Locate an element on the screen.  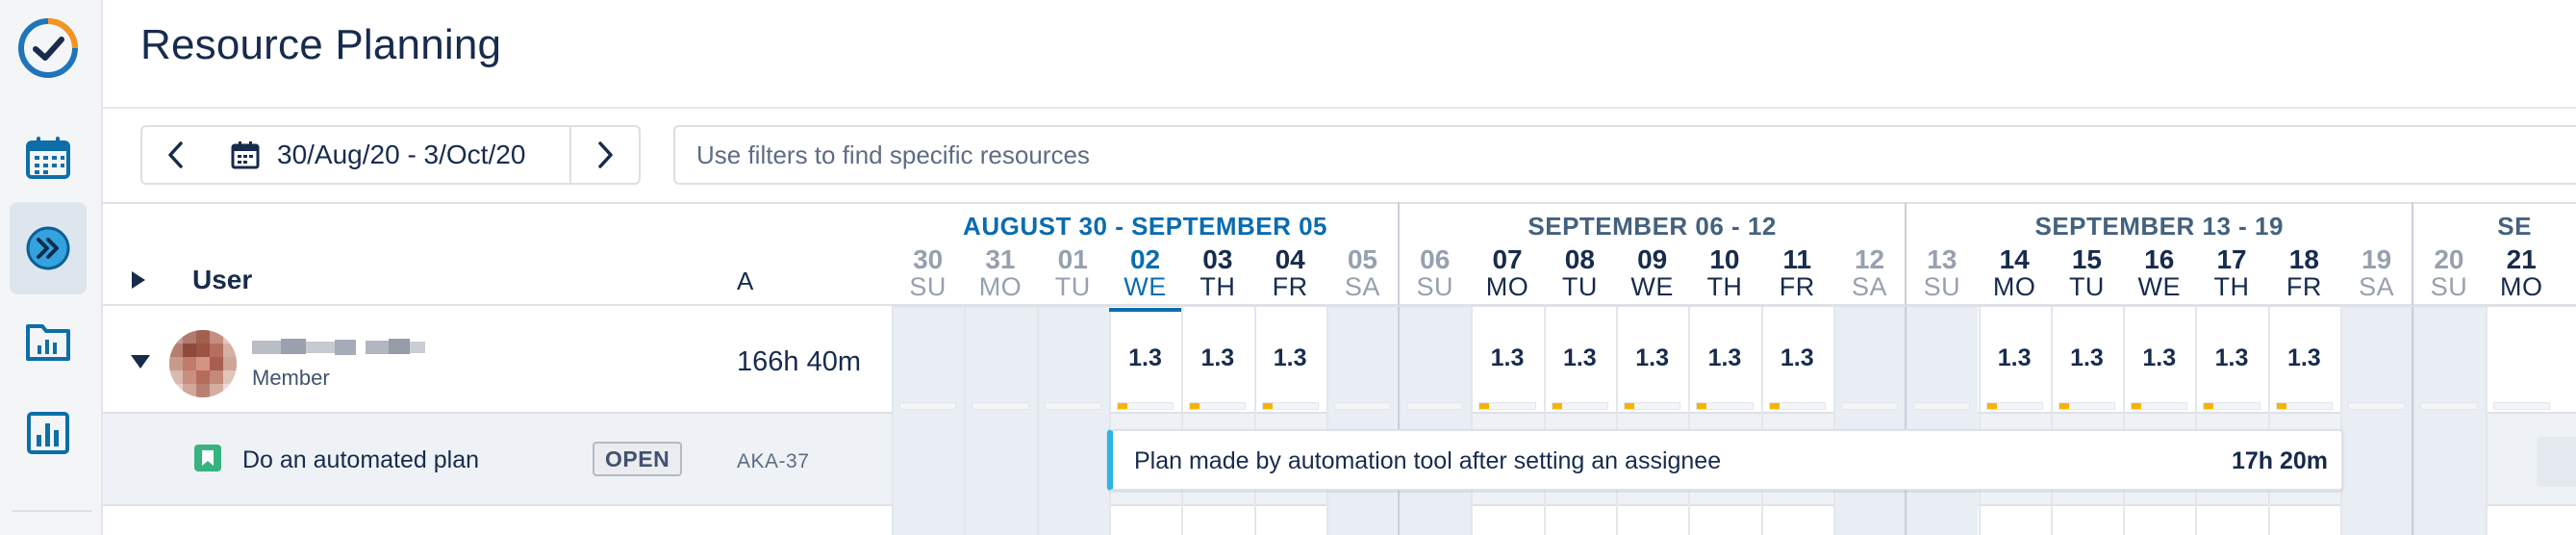
header-divider is located at coordinates (1339, 108).